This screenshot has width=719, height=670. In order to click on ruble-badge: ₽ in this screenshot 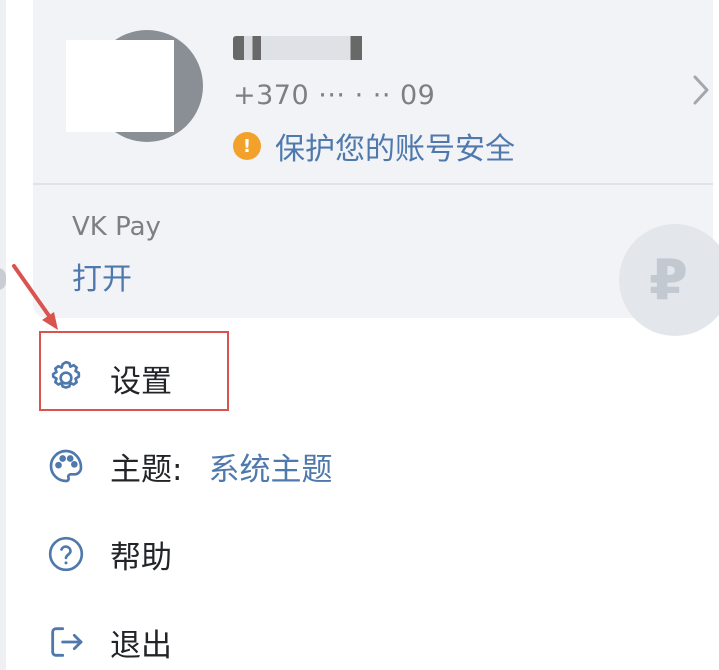, I will do `click(669, 280)`.